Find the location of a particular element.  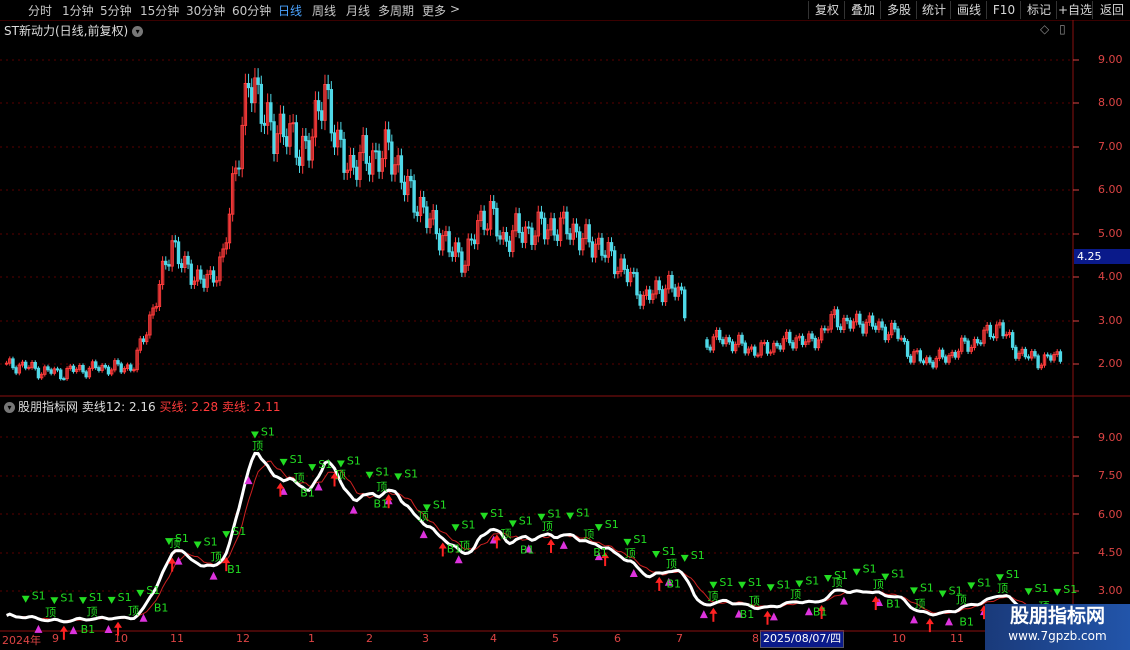

watermark-title: 股朋指标网 is located at coordinates (1057, 616).